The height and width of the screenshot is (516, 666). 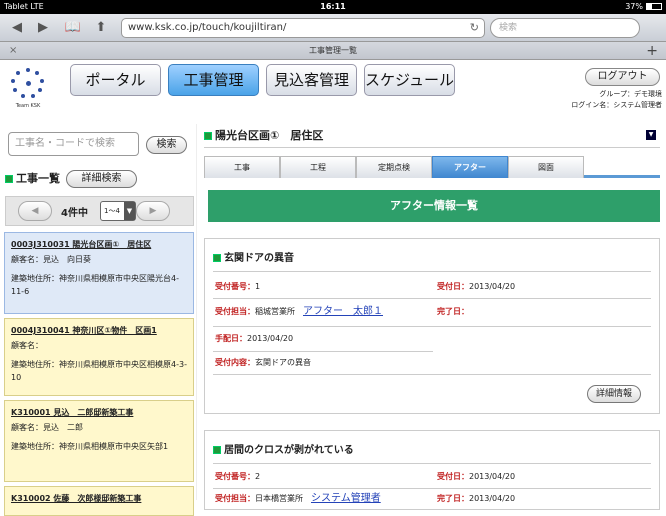 I want to click on clock: 16:11, so click(x=333, y=6).